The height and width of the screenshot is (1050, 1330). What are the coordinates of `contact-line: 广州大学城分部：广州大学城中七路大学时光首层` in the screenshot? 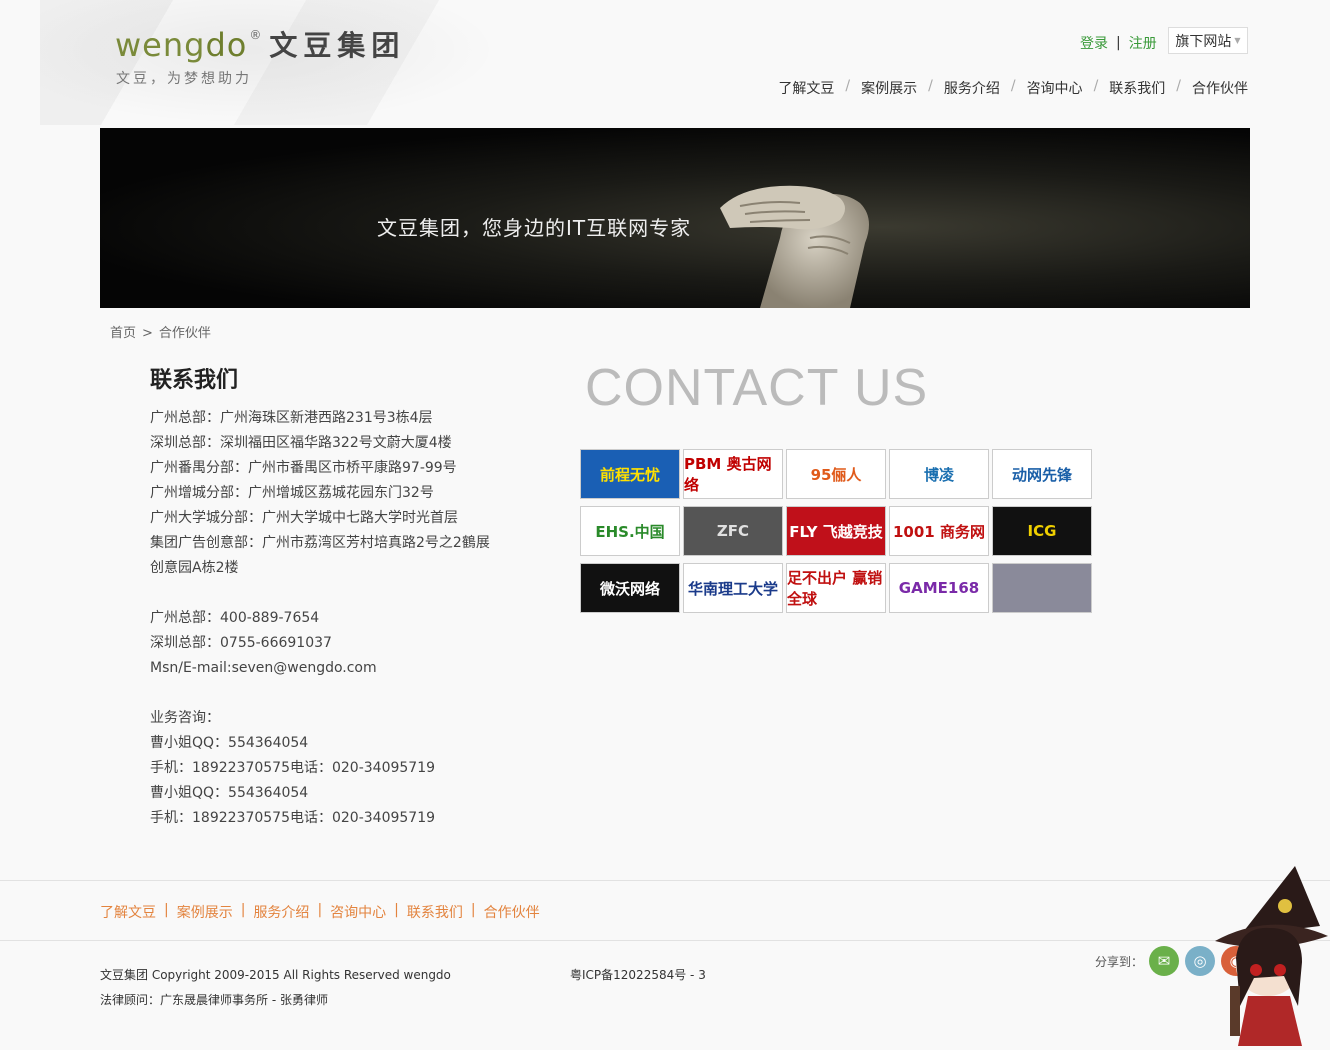 It's located at (304, 518).